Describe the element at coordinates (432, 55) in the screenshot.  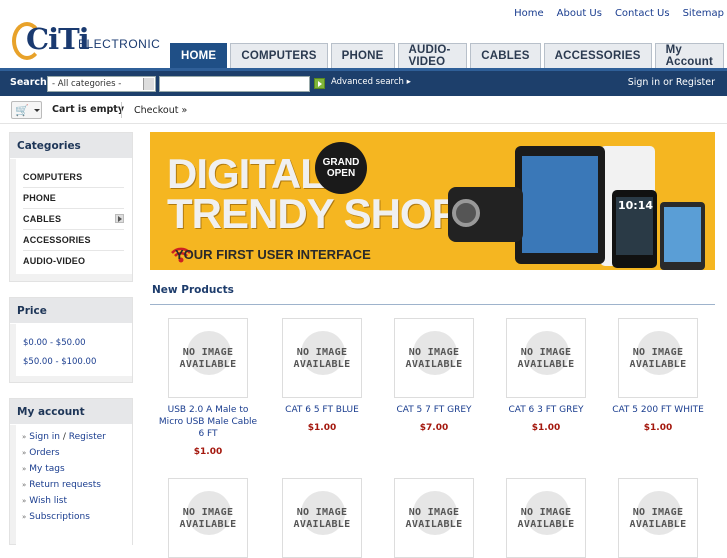
I see `tab-audio-video: AUDIO-VIDEO` at that location.